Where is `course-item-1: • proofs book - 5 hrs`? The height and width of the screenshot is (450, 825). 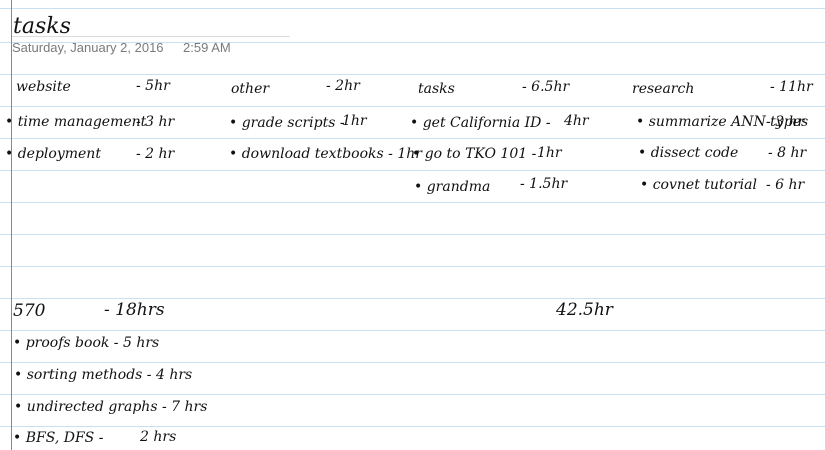
course-item-1: • proofs book - 5 hrs is located at coordinates (86, 343).